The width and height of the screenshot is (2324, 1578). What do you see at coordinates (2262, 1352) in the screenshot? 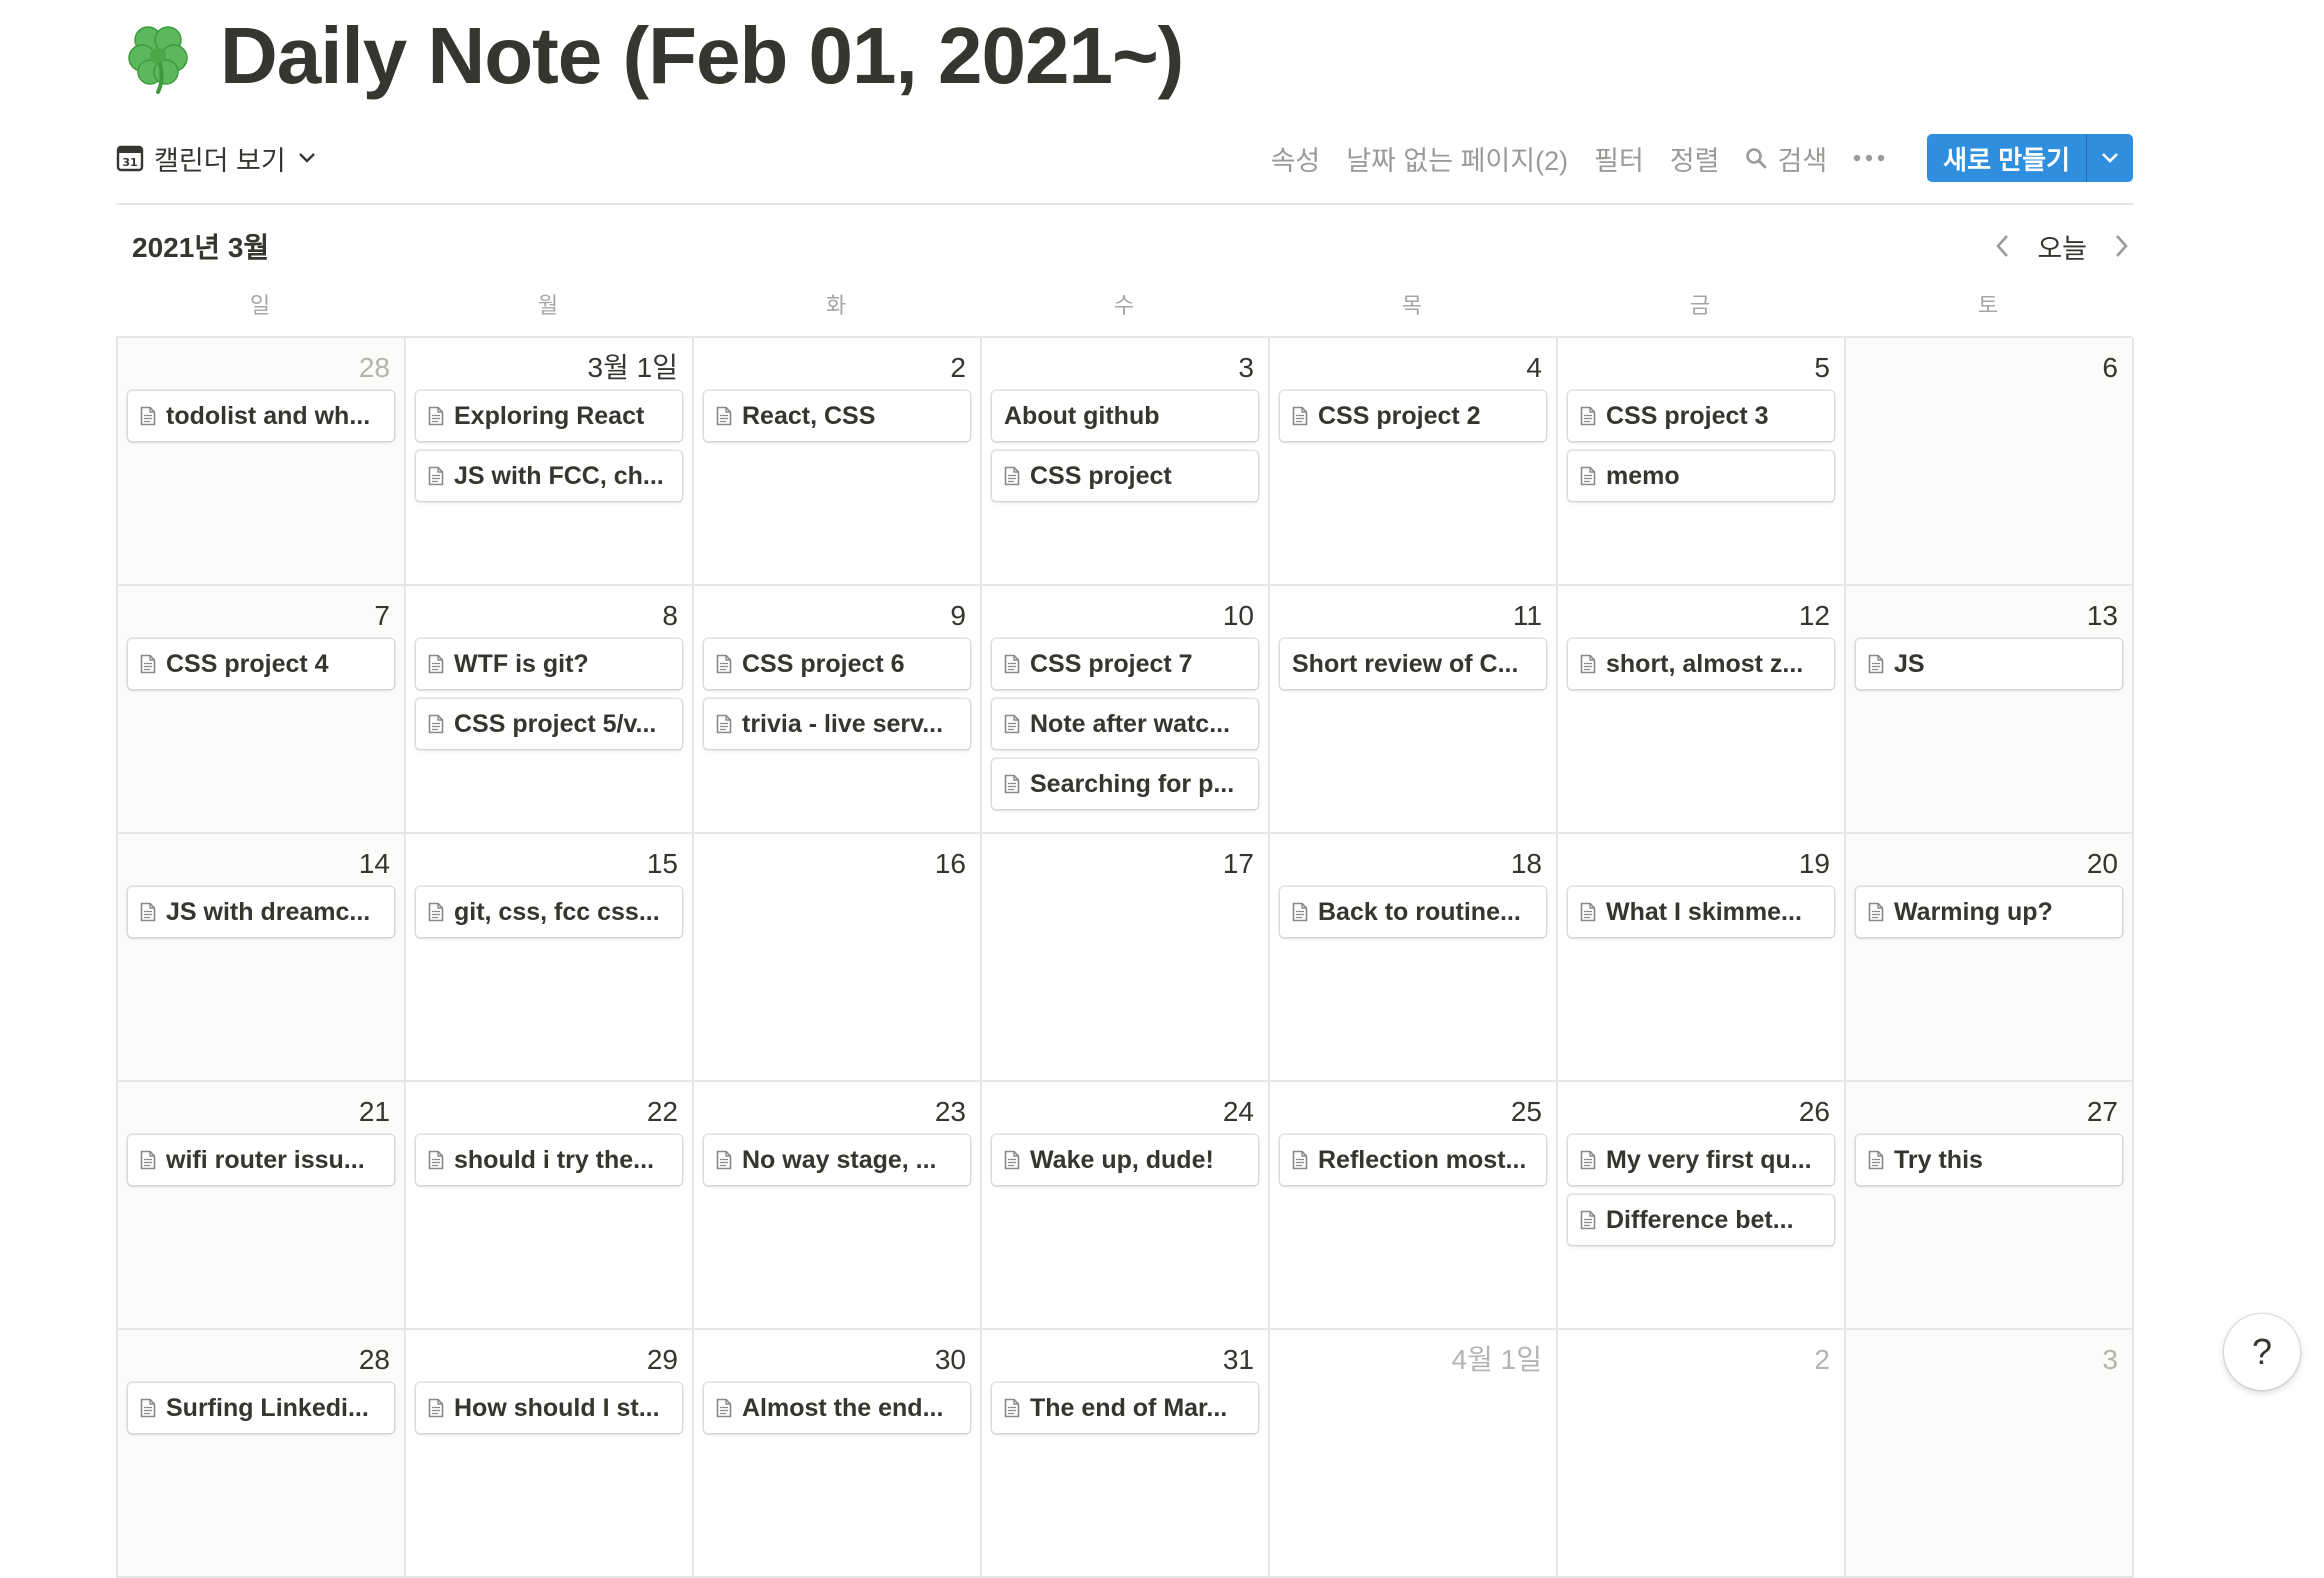
I see `help-button: ?` at bounding box center [2262, 1352].